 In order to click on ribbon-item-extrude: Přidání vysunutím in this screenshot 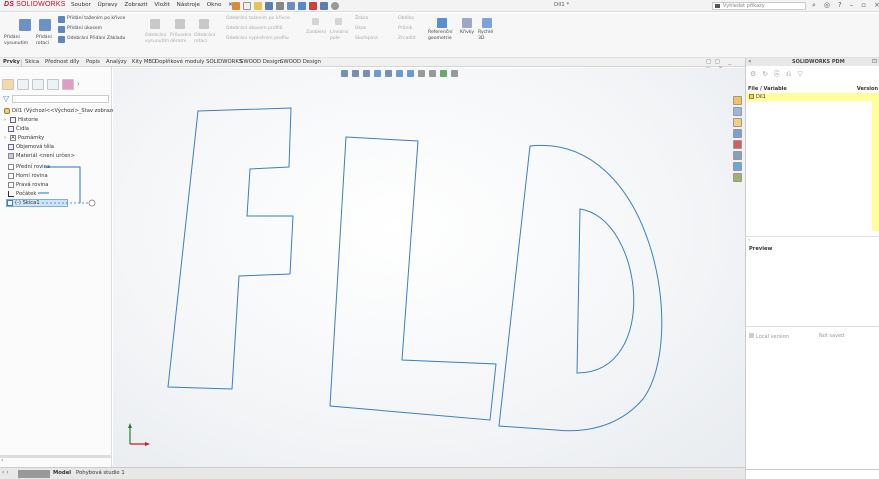, I will do `click(16, 40)`.